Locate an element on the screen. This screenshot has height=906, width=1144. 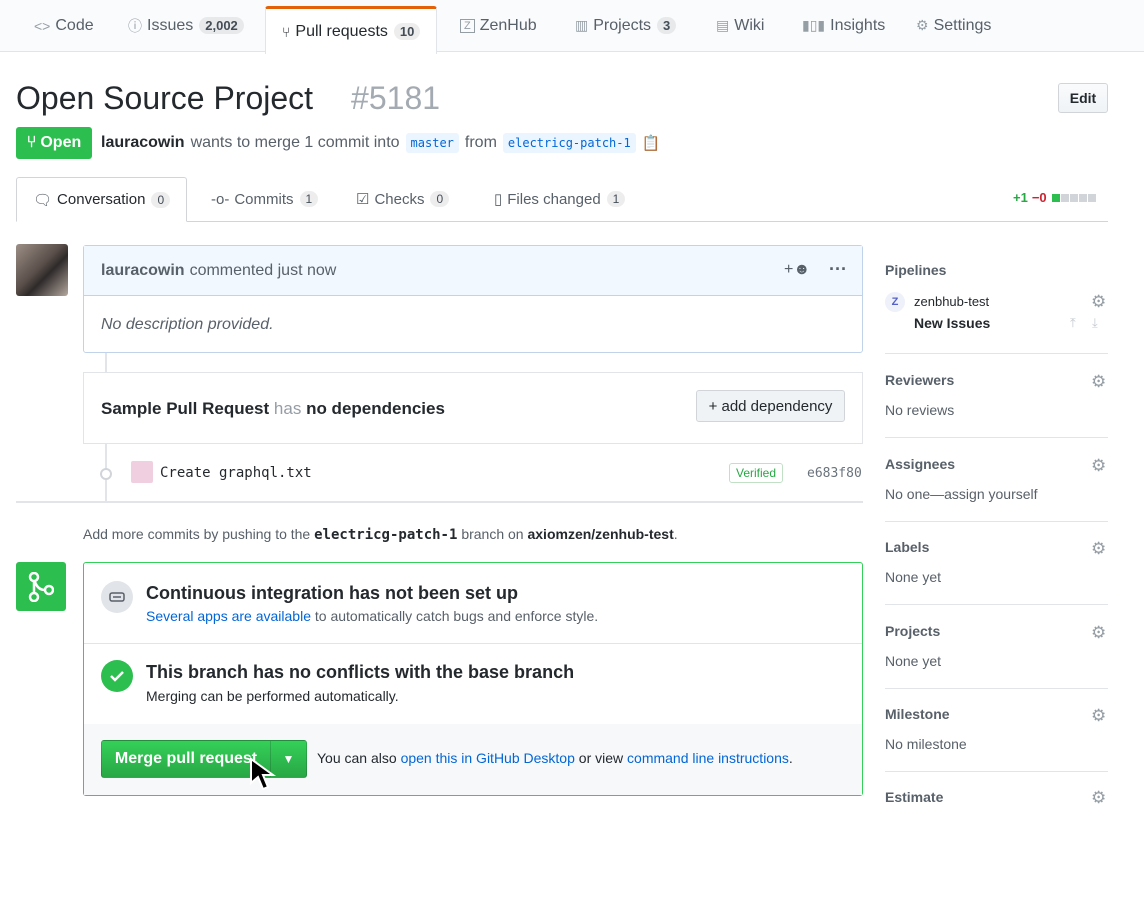
commit-message: Create graphql.txt is located at coordinates (236, 473).